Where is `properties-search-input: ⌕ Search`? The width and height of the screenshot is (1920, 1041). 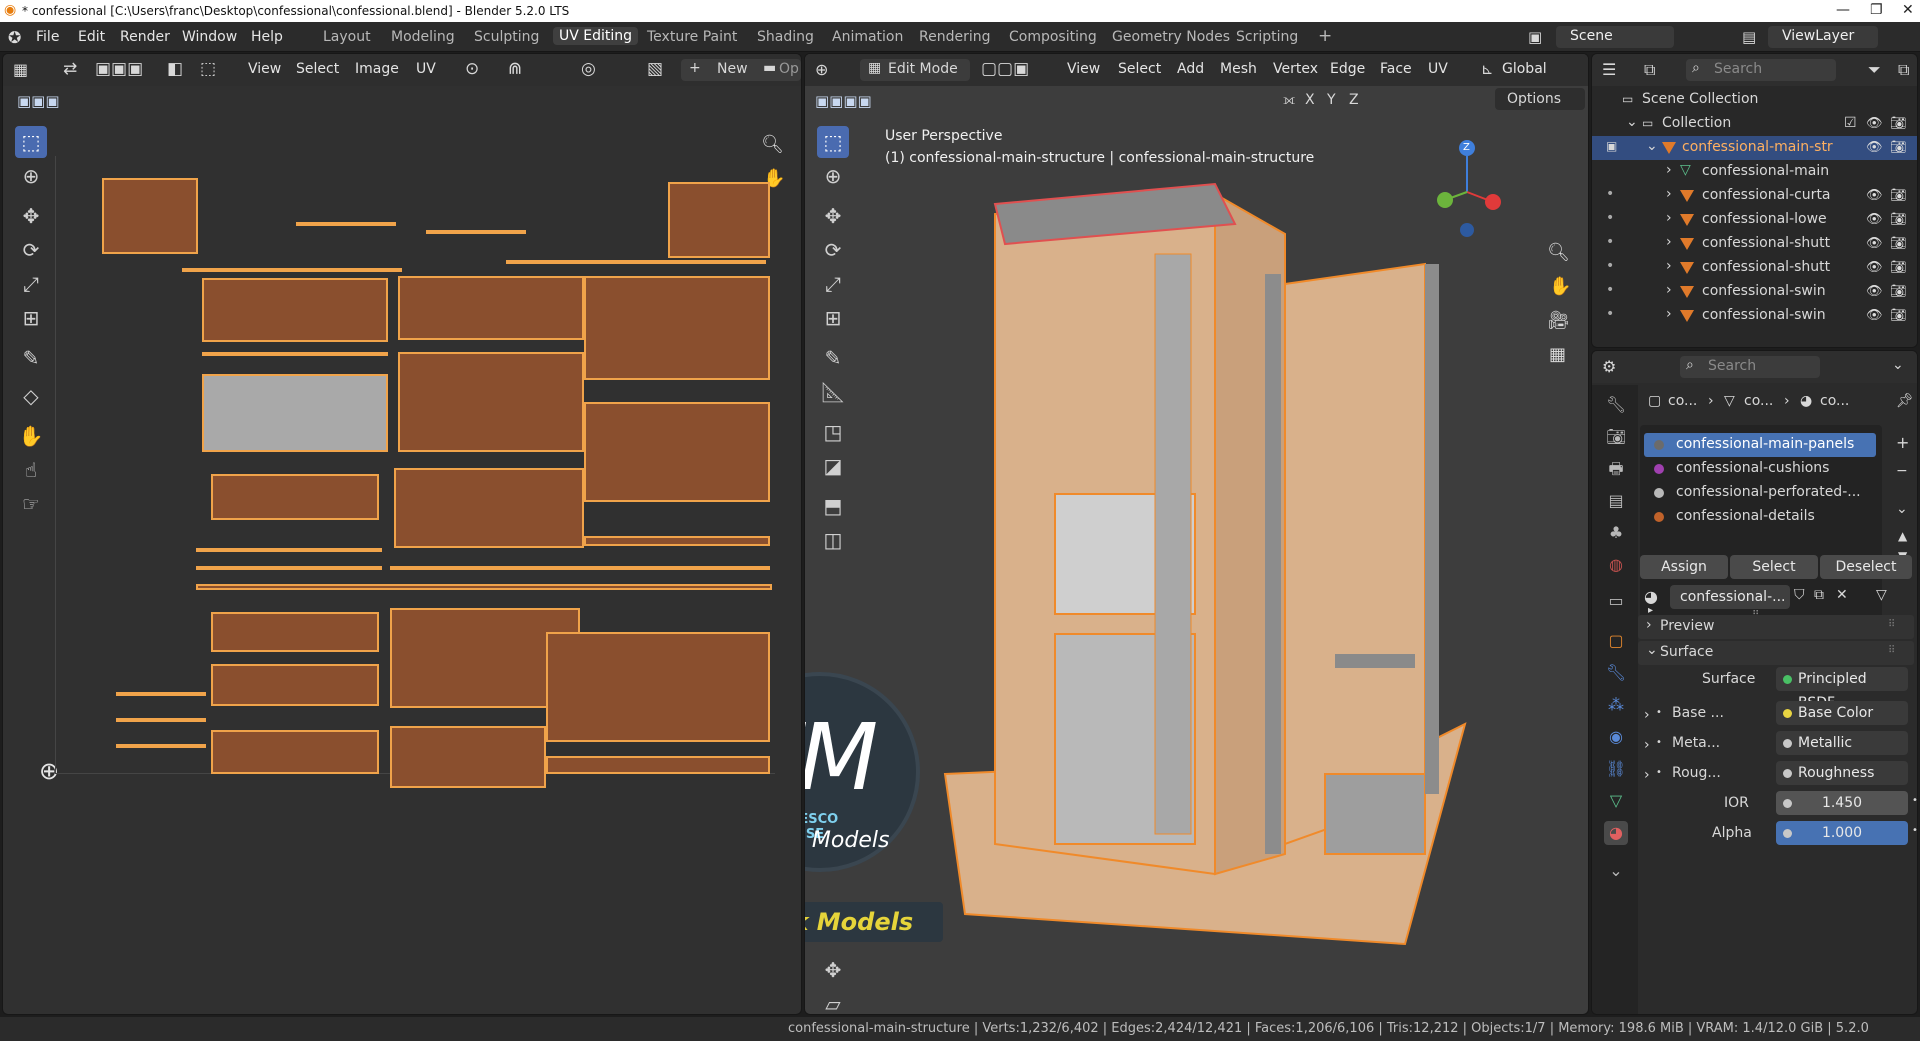 properties-search-input: ⌕ Search is located at coordinates (1750, 367).